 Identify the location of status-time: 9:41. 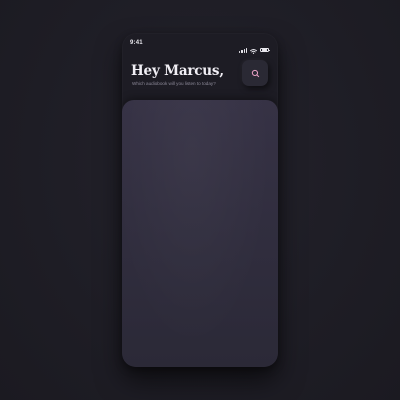
(136, 43).